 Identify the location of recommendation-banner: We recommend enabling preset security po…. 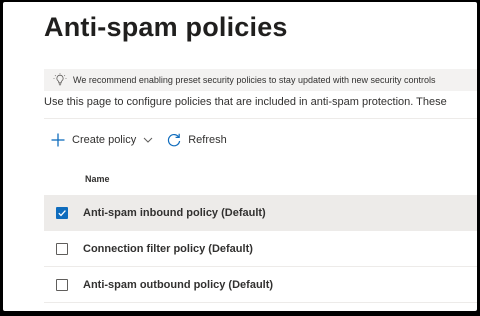
(260, 80).